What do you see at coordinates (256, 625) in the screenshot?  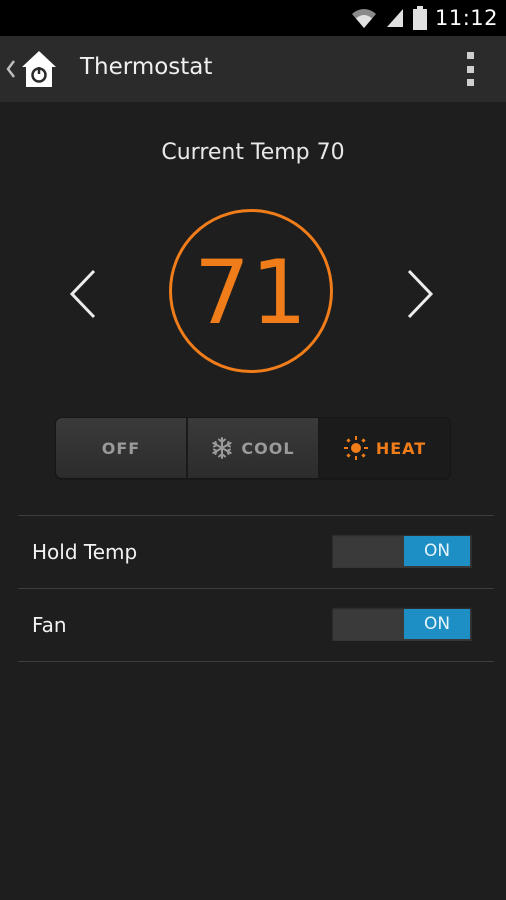 I see `fan-row: Fan ON` at bounding box center [256, 625].